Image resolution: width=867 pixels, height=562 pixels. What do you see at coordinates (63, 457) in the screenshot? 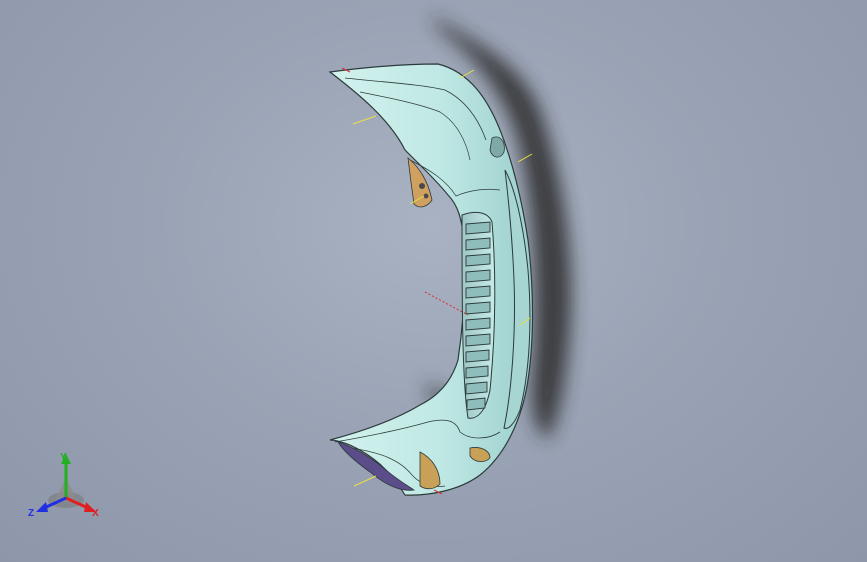
I see `y-axis-label: Y` at bounding box center [63, 457].